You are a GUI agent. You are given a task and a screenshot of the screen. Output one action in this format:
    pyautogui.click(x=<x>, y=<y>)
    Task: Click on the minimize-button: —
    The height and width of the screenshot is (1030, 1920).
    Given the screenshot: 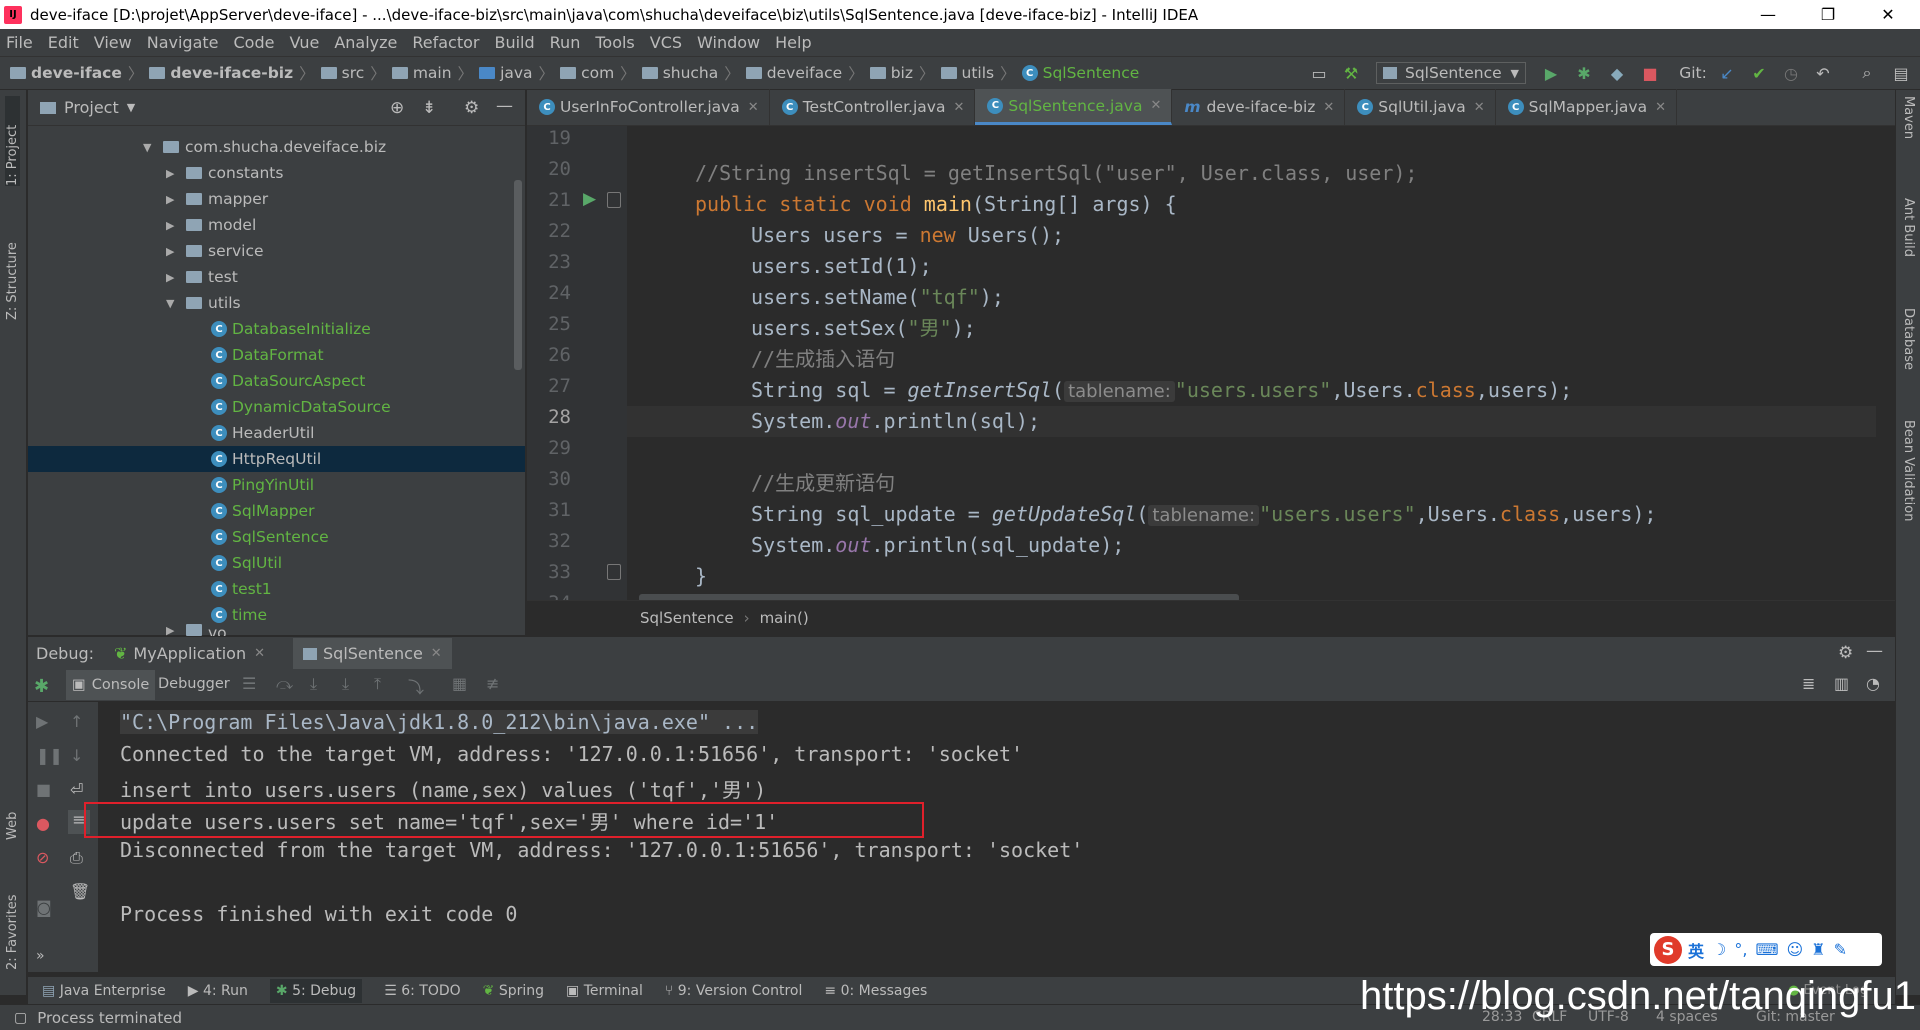 What is the action you would take?
    pyautogui.click(x=1768, y=14)
    